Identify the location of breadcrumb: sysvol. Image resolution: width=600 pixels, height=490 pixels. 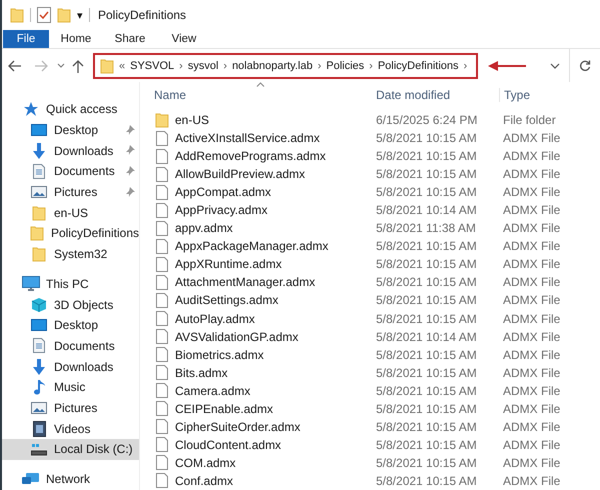
(203, 66).